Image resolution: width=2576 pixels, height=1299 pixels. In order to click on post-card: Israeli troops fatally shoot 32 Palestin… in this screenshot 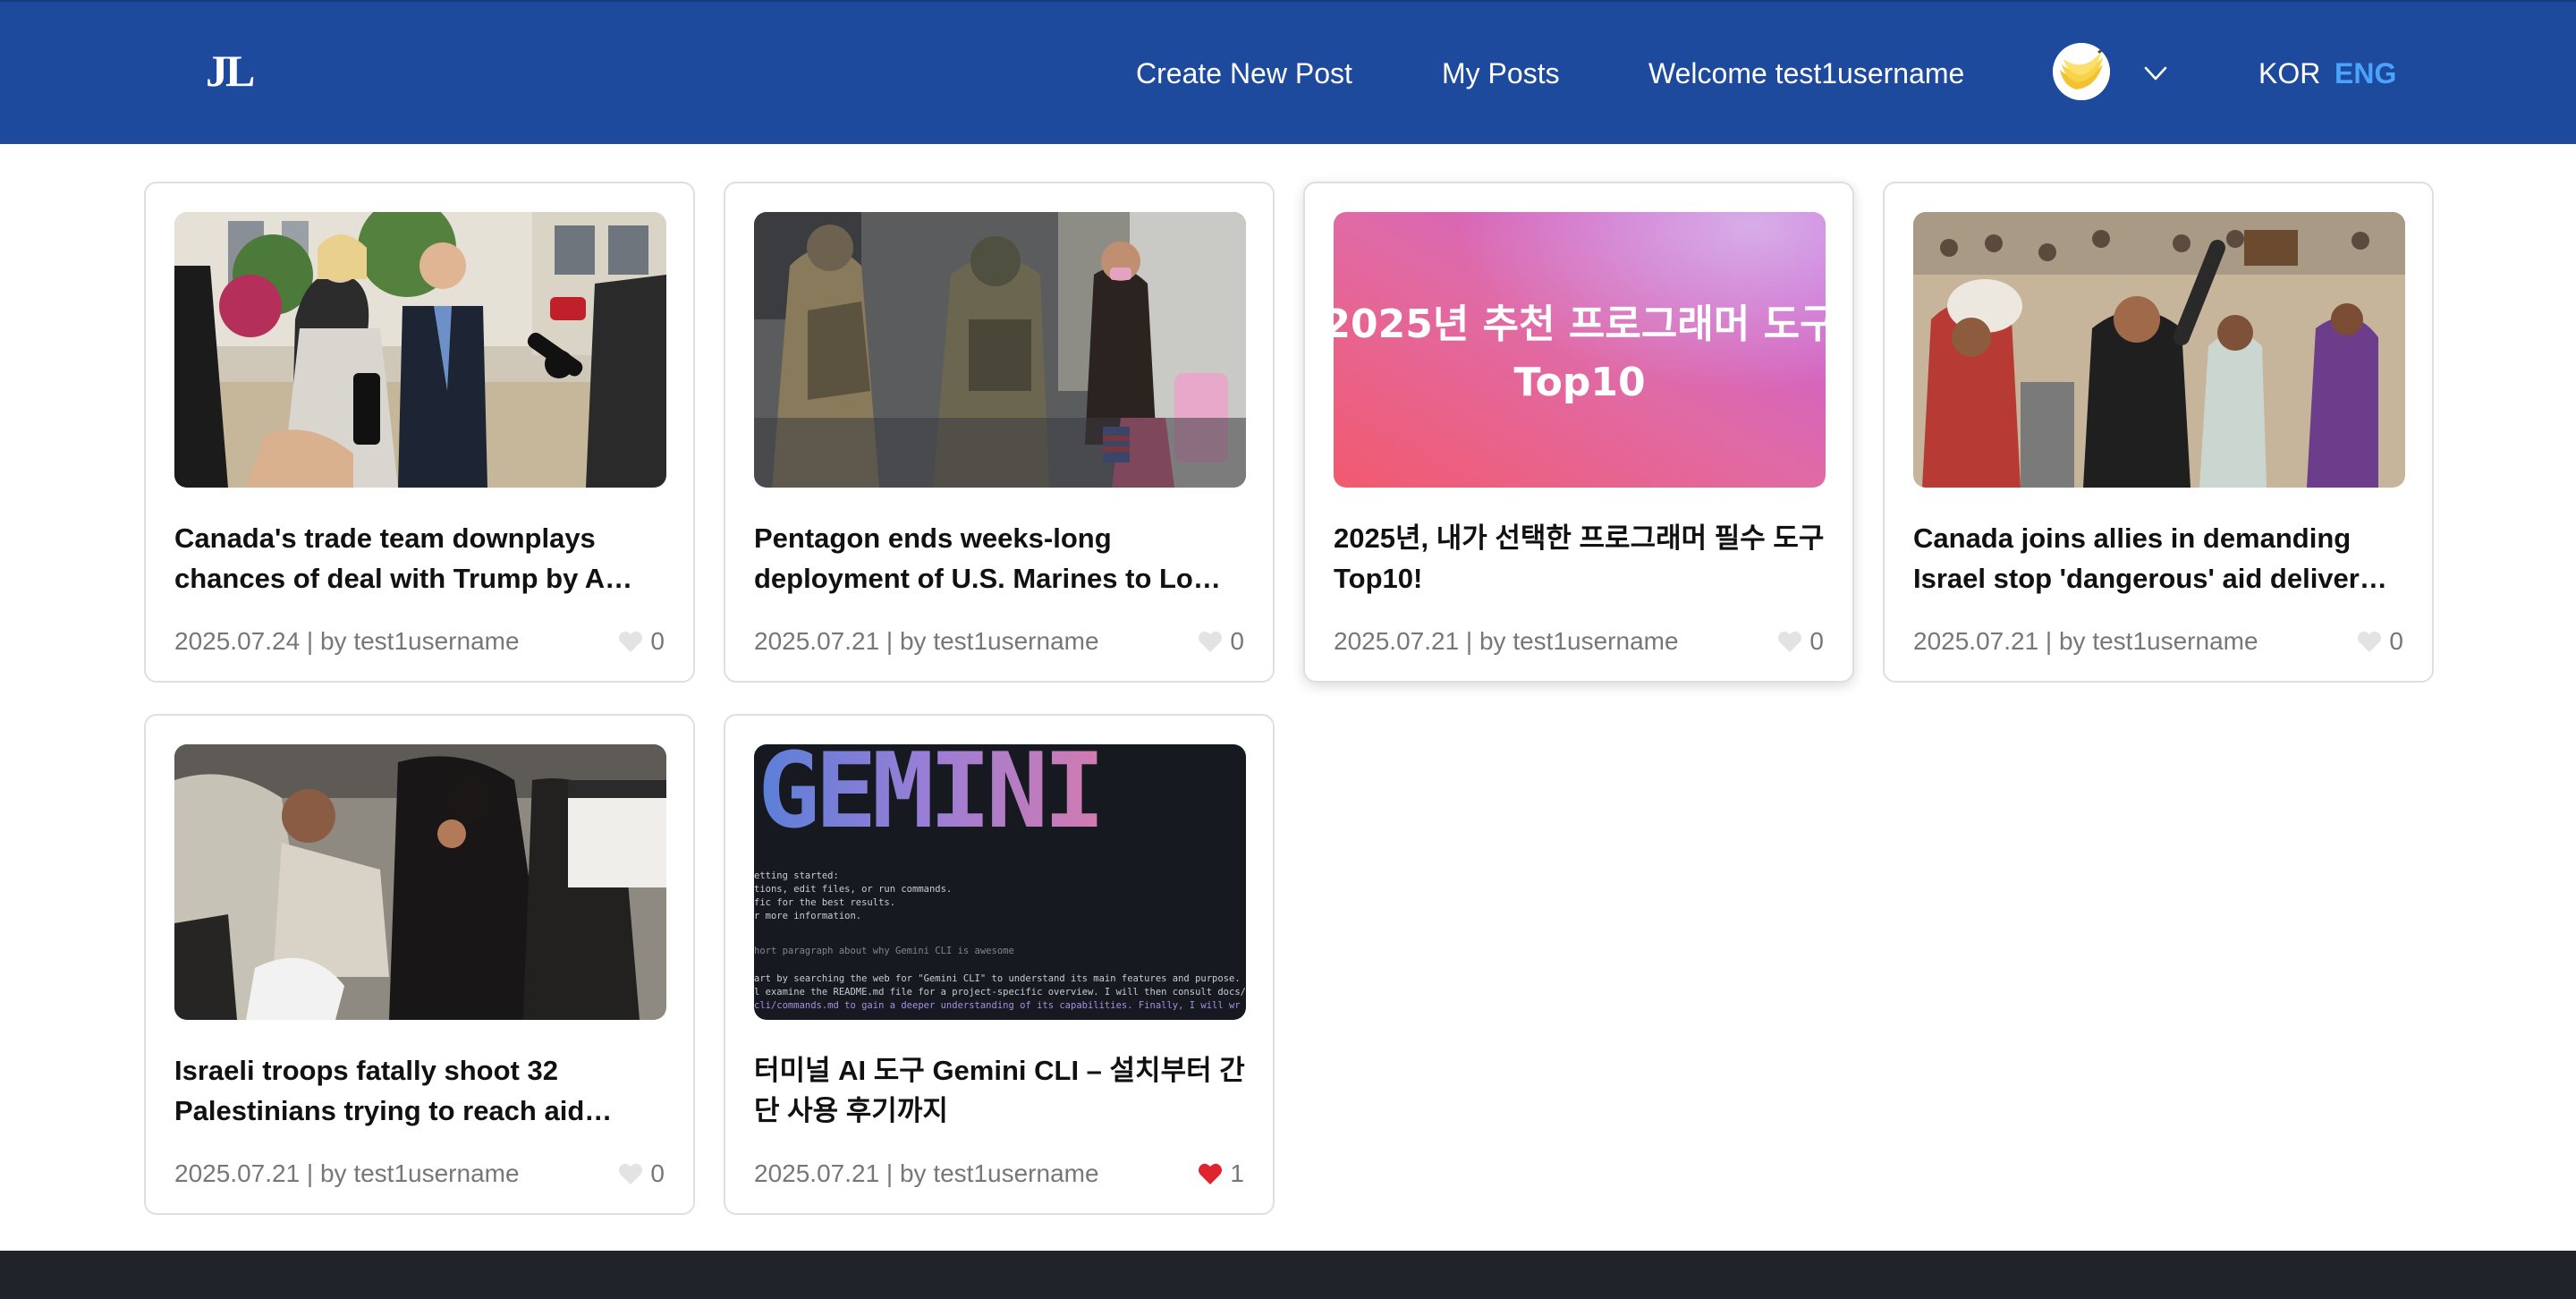, I will do `click(419, 965)`.